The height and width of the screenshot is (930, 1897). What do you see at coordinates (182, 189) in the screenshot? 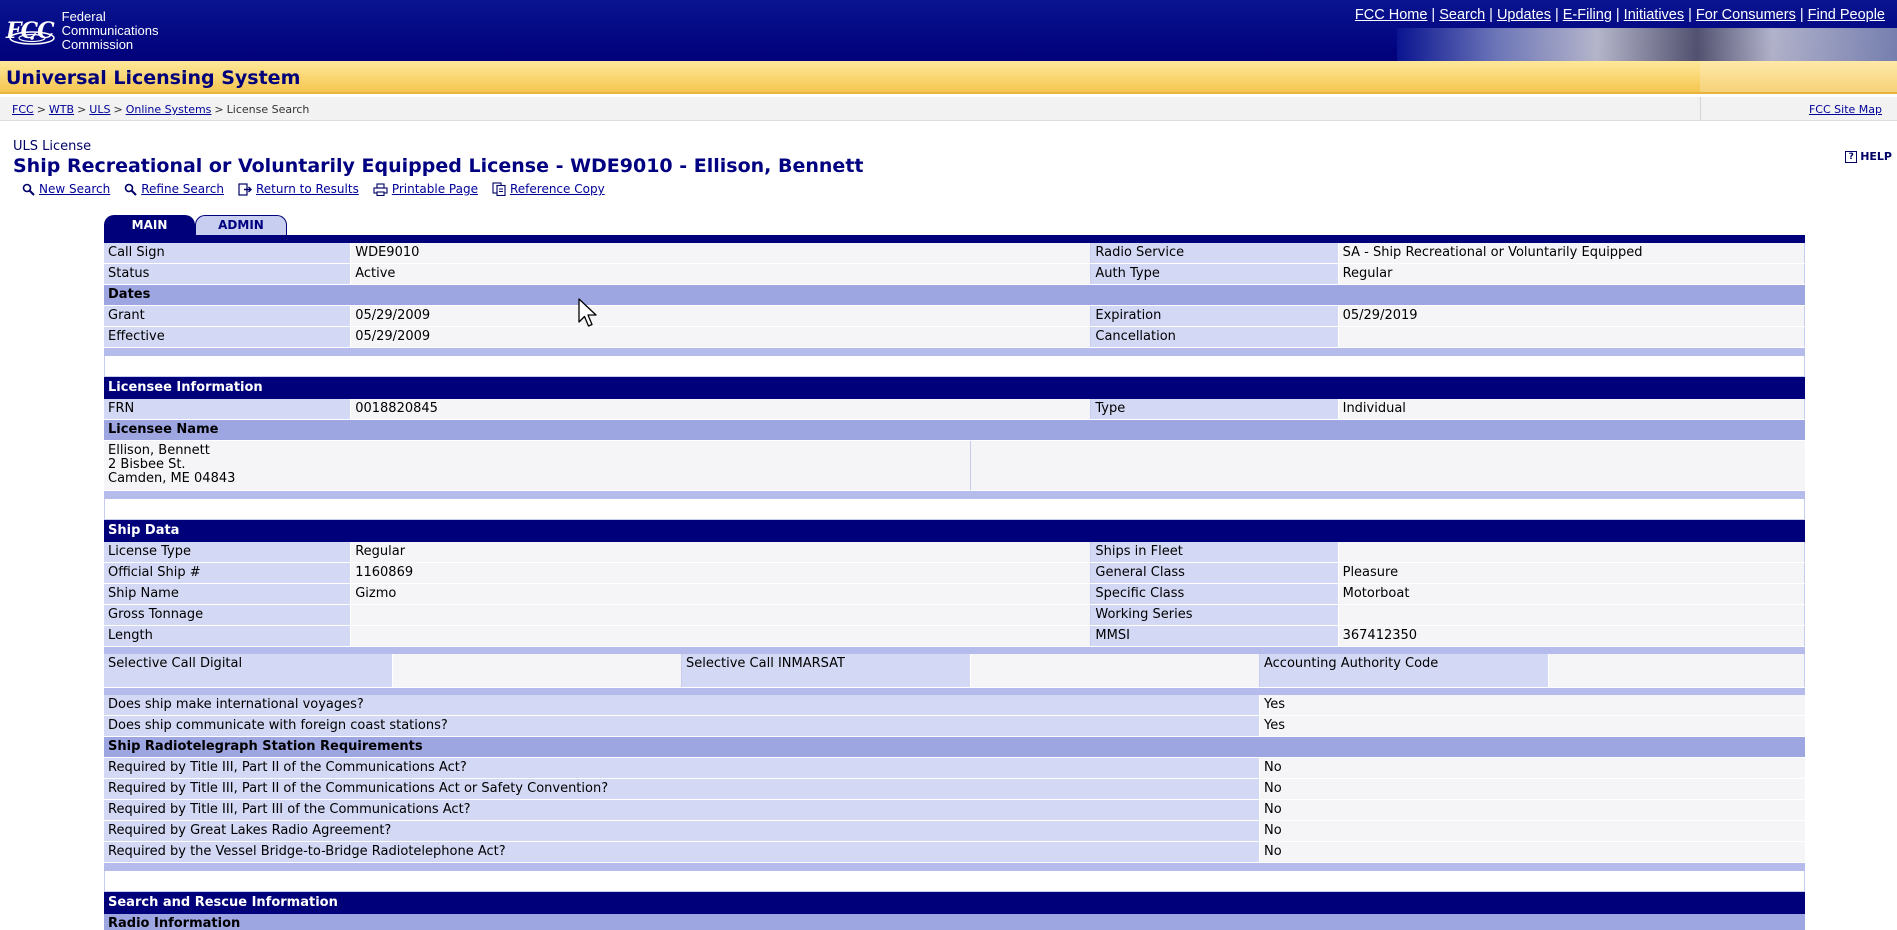
I see `refine-search-label: Refine Search` at bounding box center [182, 189].